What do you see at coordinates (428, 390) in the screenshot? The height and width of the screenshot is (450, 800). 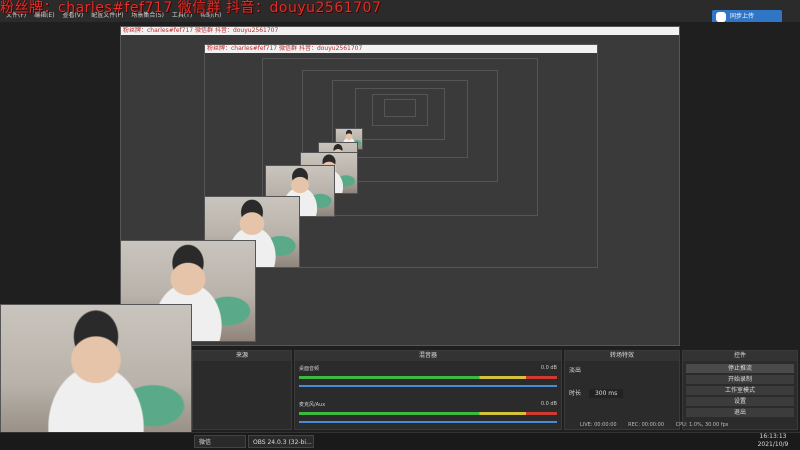 I see `mixer-dock: 混音器 桌面音频 0.0 dB 麦克风/Aux 0.0 dB` at bounding box center [428, 390].